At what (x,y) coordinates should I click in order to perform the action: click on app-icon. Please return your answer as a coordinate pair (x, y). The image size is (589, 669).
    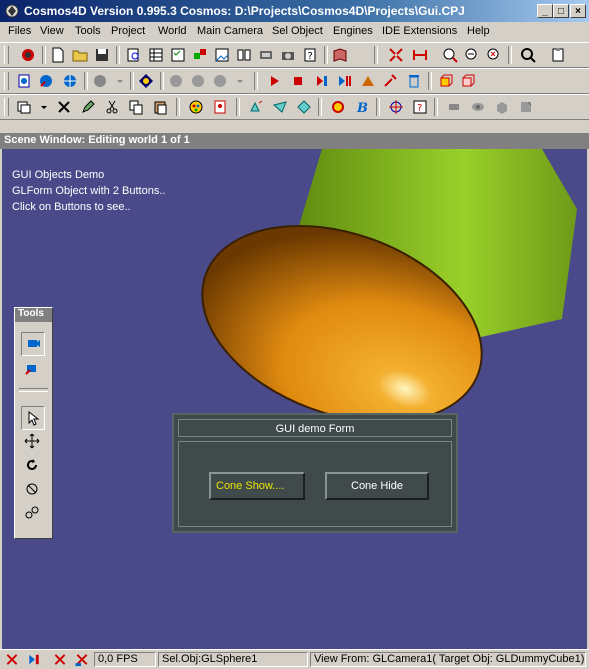
    Looking at the image, I should click on (12, 11).